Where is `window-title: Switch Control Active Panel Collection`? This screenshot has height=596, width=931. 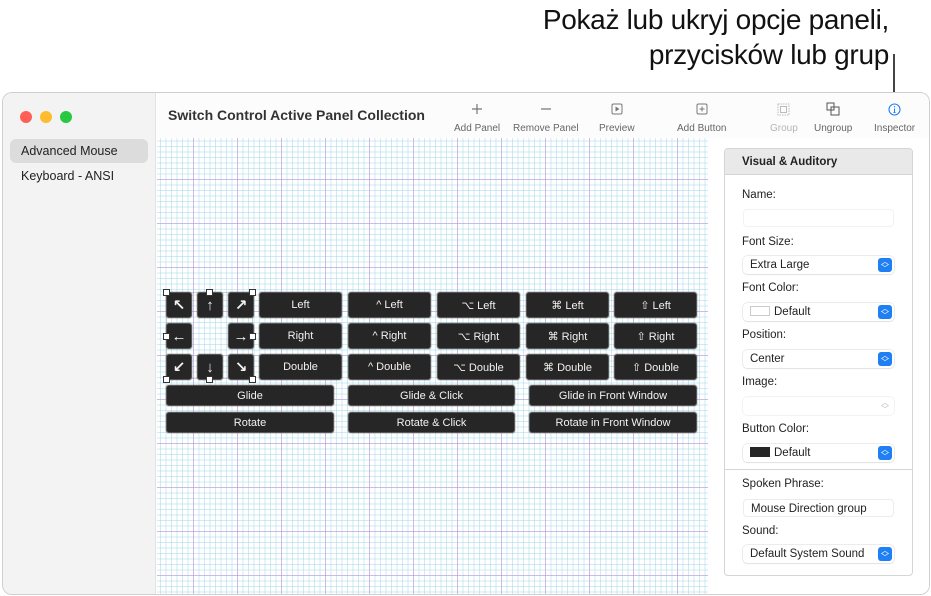
window-title: Switch Control Active Panel Collection is located at coordinates (296, 115).